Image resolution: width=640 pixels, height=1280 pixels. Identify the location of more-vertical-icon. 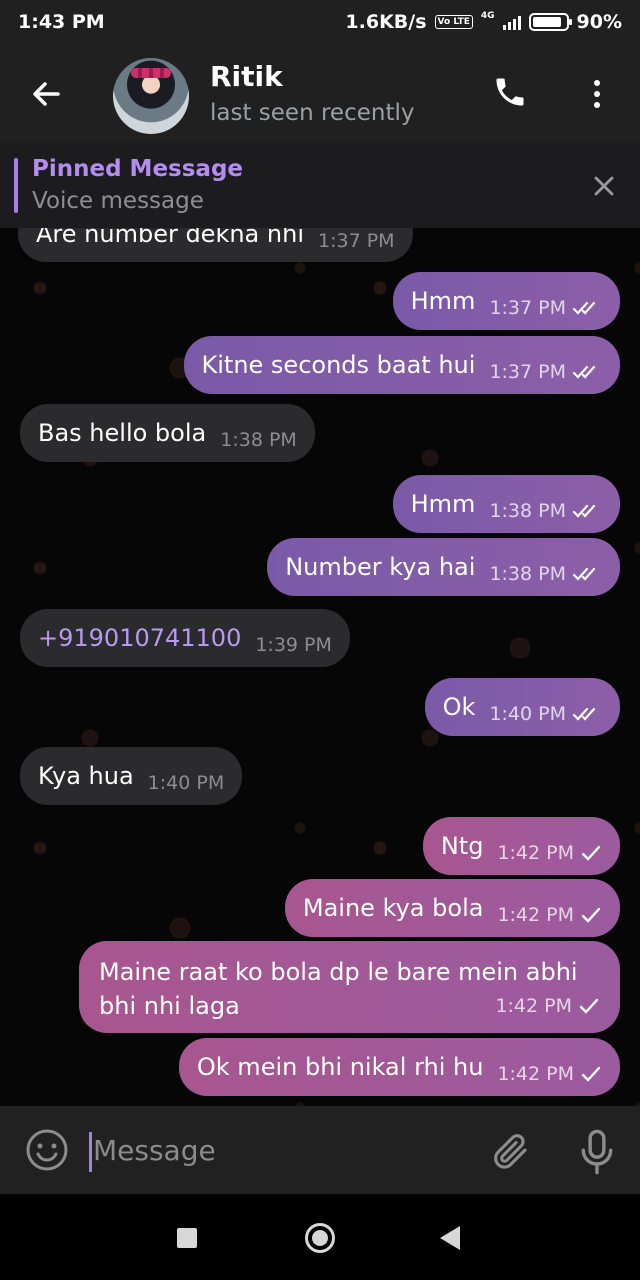
(597, 83).